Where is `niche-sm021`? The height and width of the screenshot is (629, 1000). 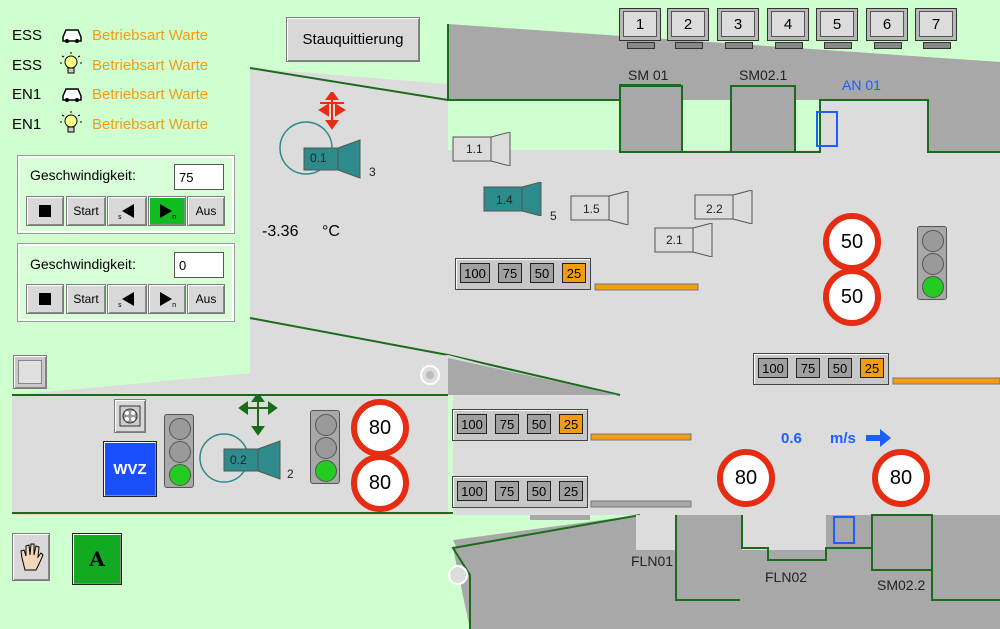 niche-sm021 is located at coordinates (763, 119).